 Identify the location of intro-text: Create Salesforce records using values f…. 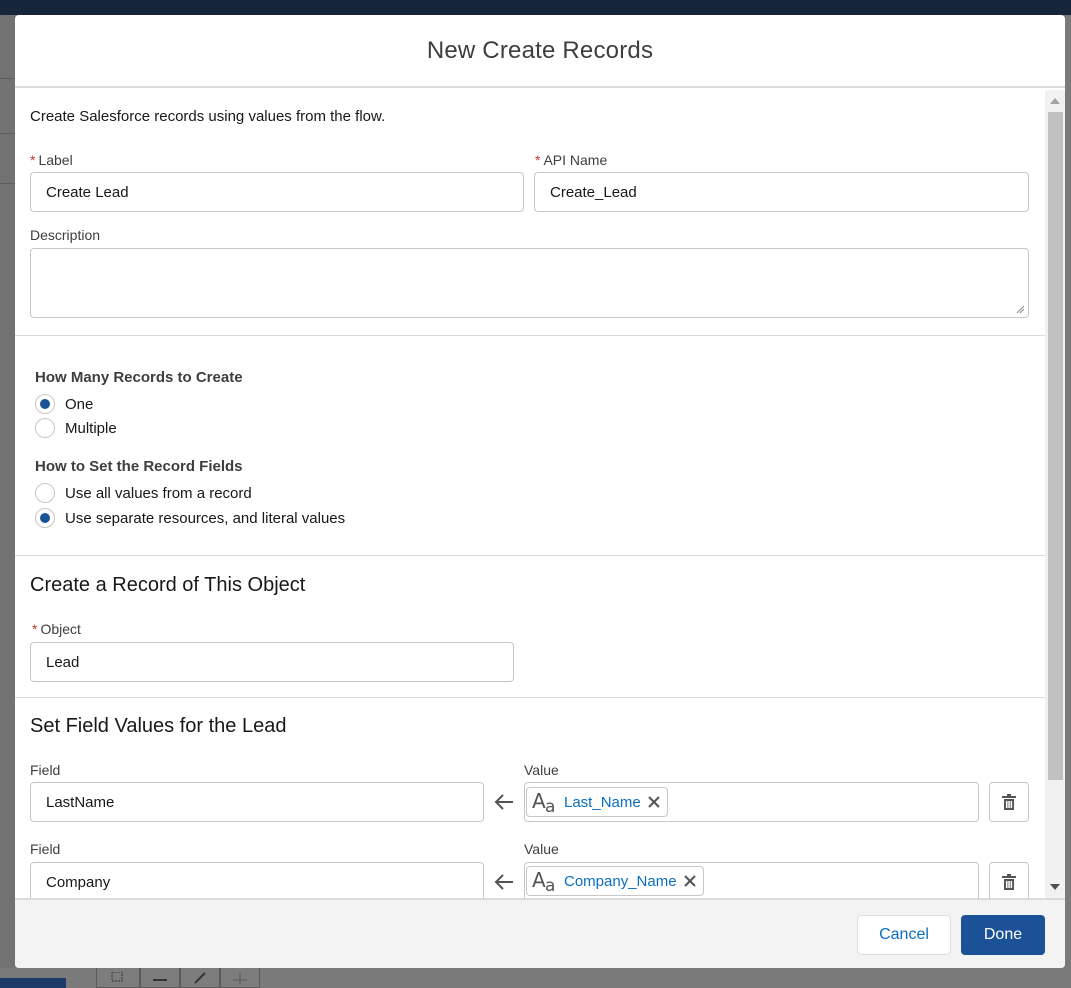
(208, 116).